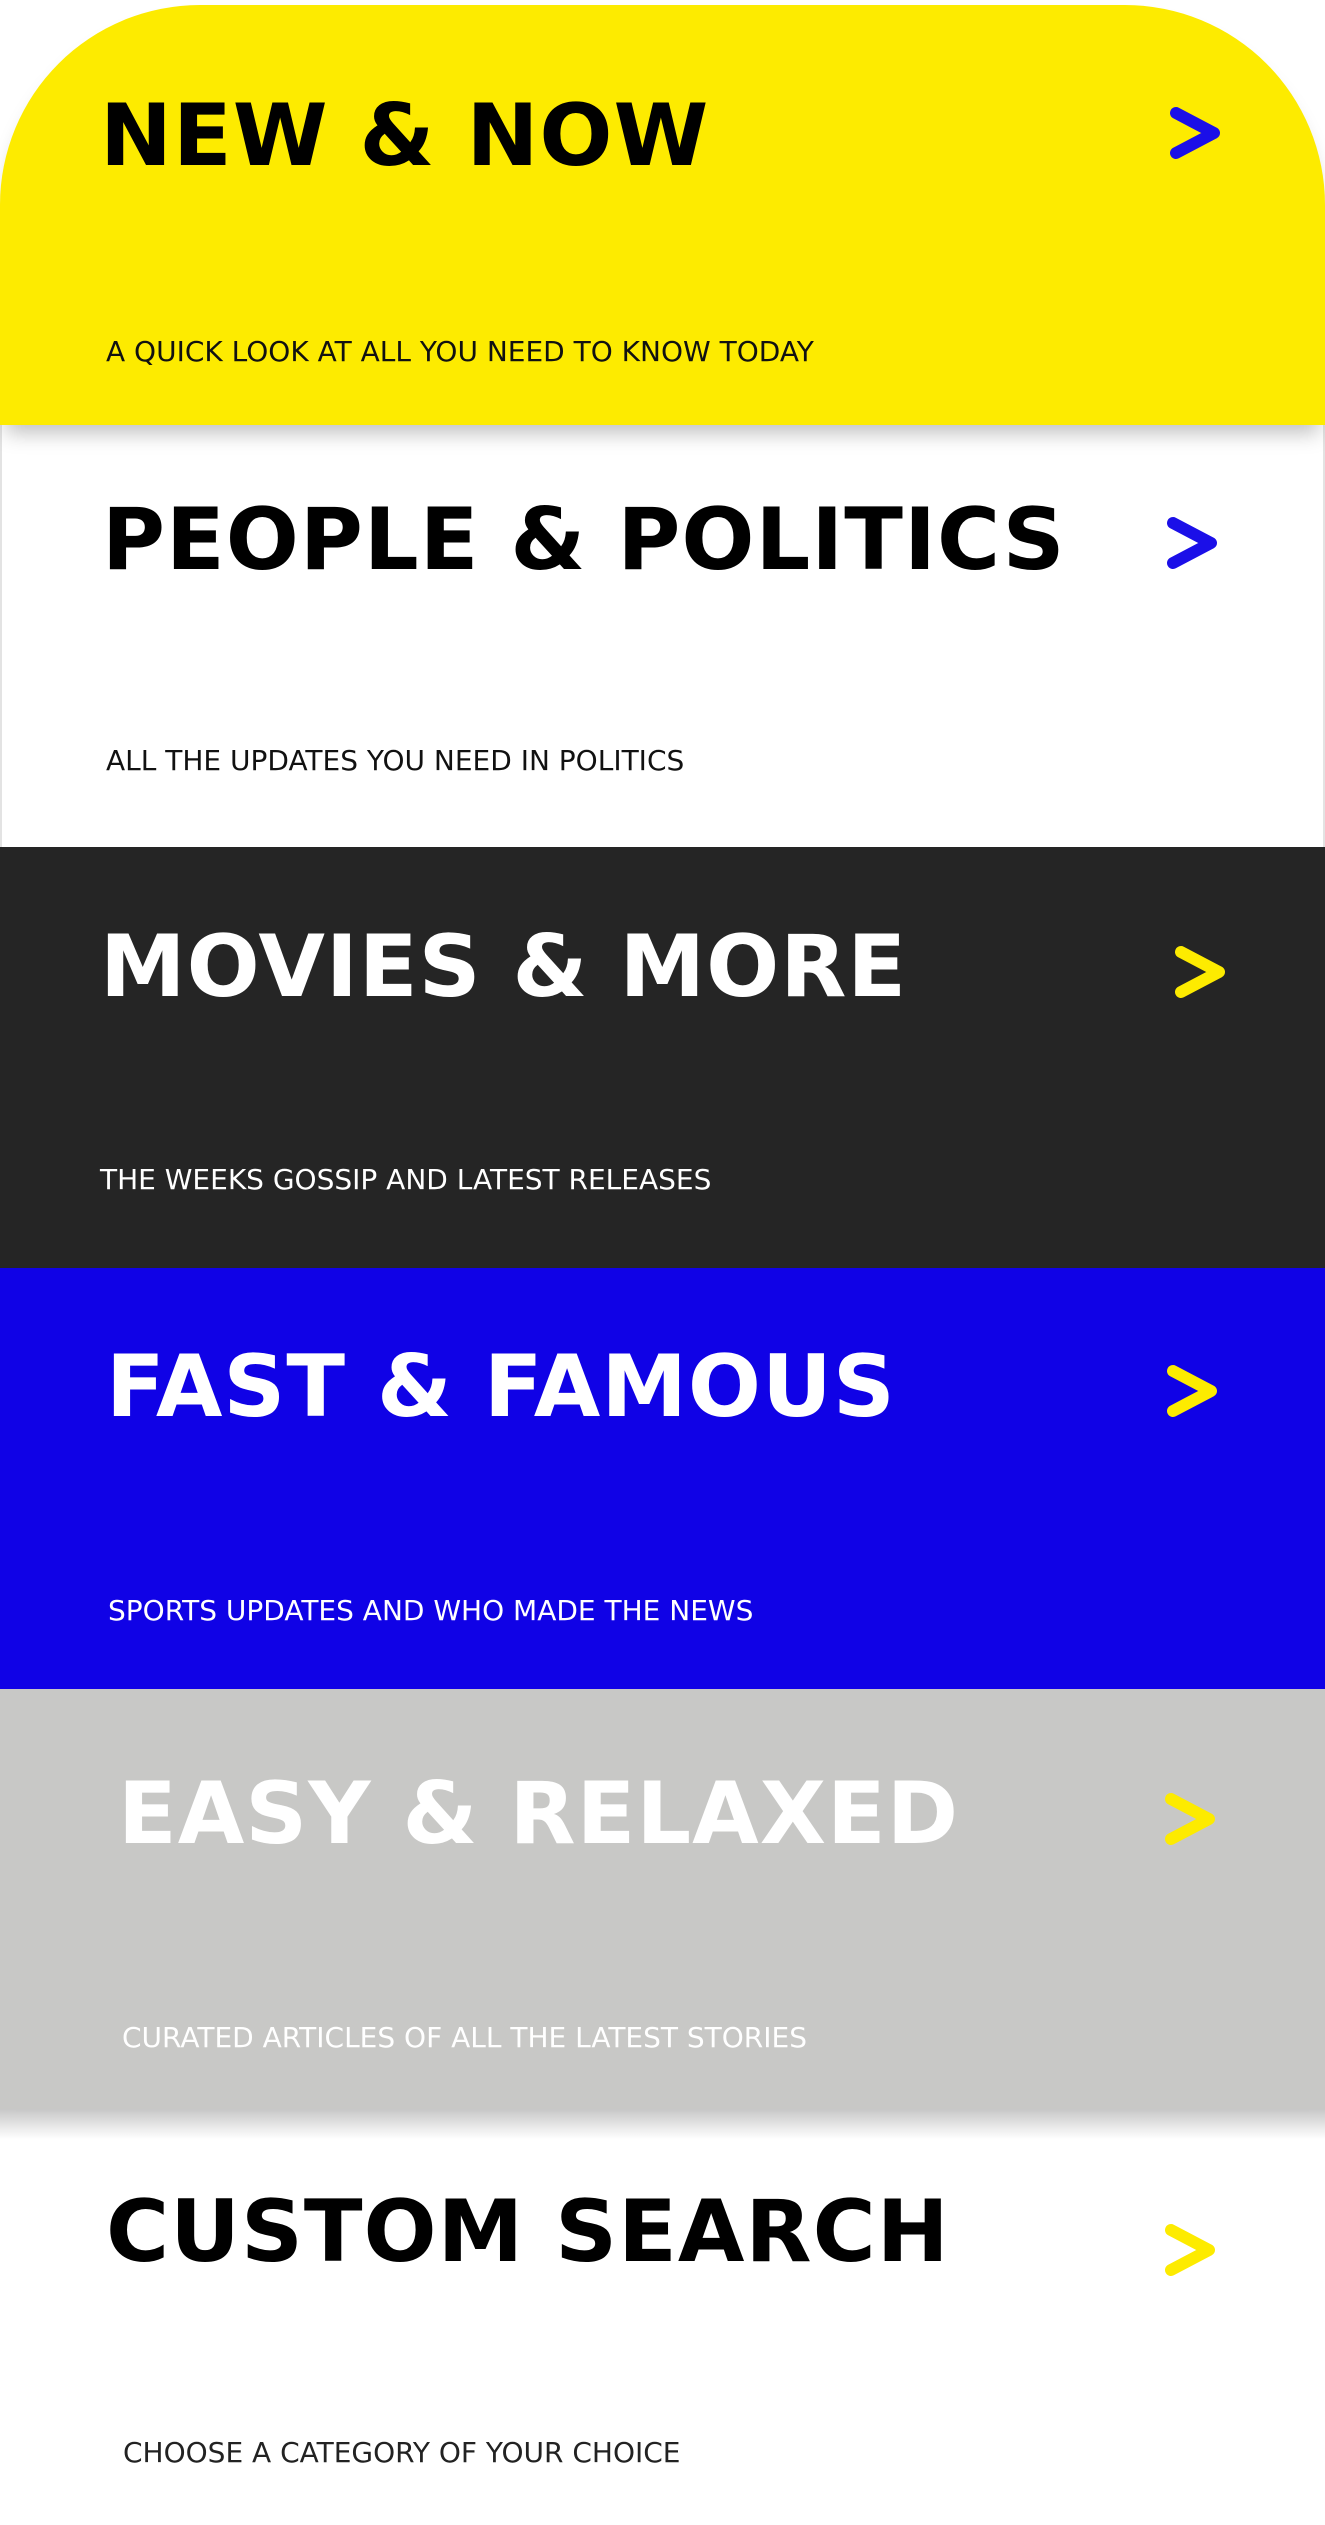 The width and height of the screenshot is (1325, 2525). What do you see at coordinates (405, 136) in the screenshot?
I see `card-title: NEW & NOW` at bounding box center [405, 136].